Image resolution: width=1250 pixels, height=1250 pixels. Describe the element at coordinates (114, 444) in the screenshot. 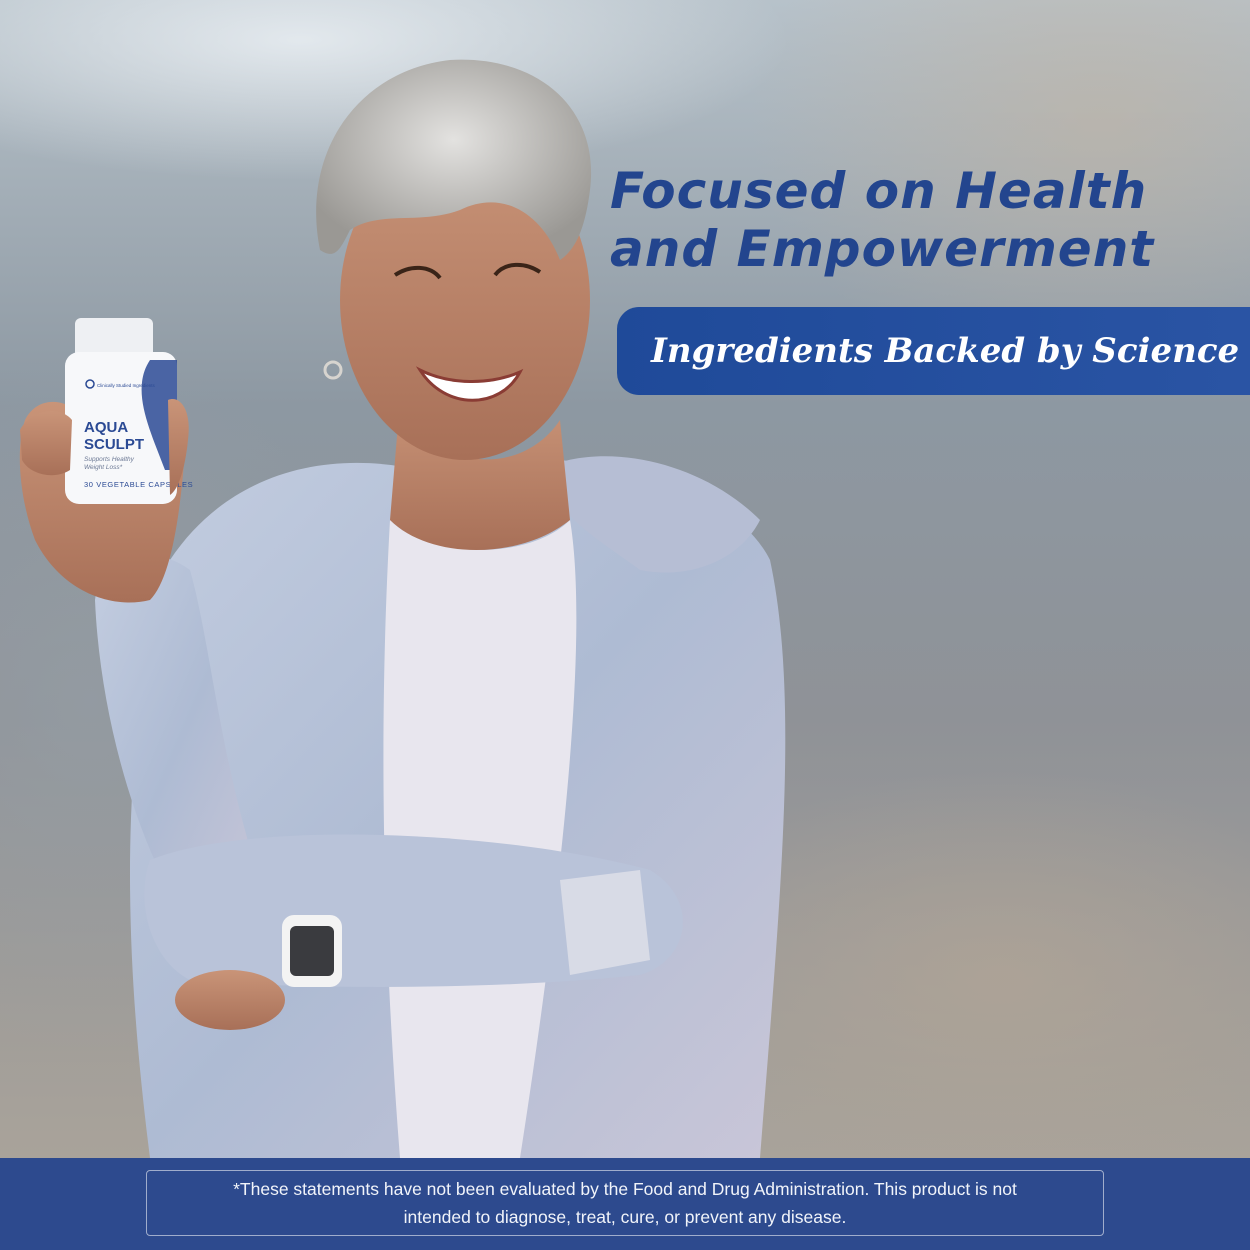

I see `bottle-brand-line2: SCULPT` at that location.